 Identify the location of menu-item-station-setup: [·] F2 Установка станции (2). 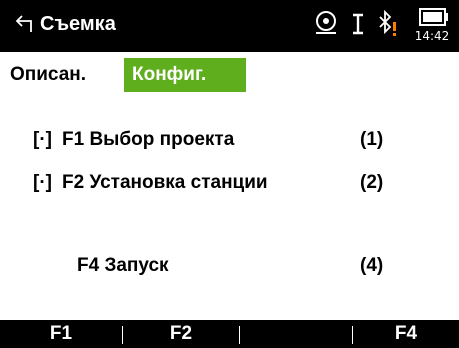
(229, 183).